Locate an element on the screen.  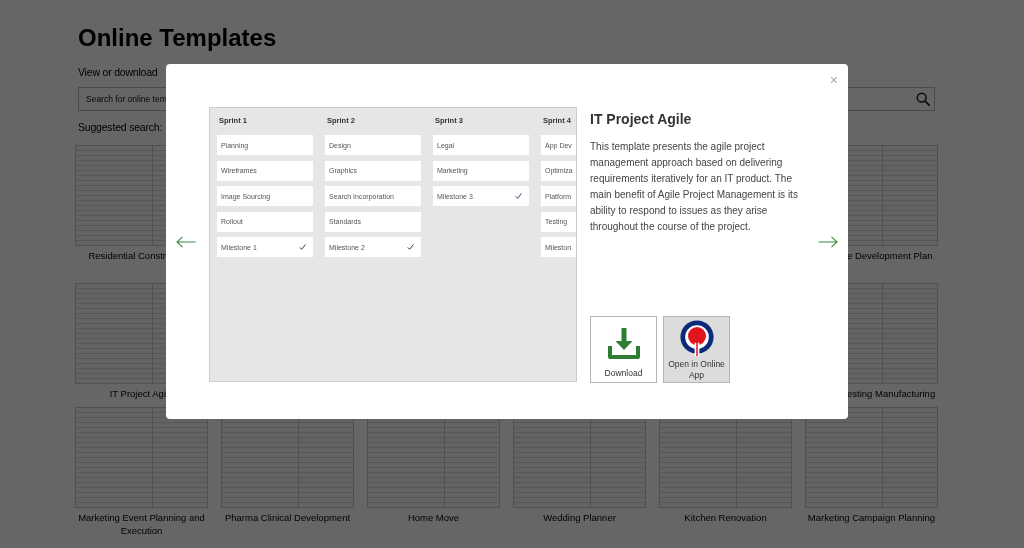
pin-logo-icon is located at coordinates (696, 338).